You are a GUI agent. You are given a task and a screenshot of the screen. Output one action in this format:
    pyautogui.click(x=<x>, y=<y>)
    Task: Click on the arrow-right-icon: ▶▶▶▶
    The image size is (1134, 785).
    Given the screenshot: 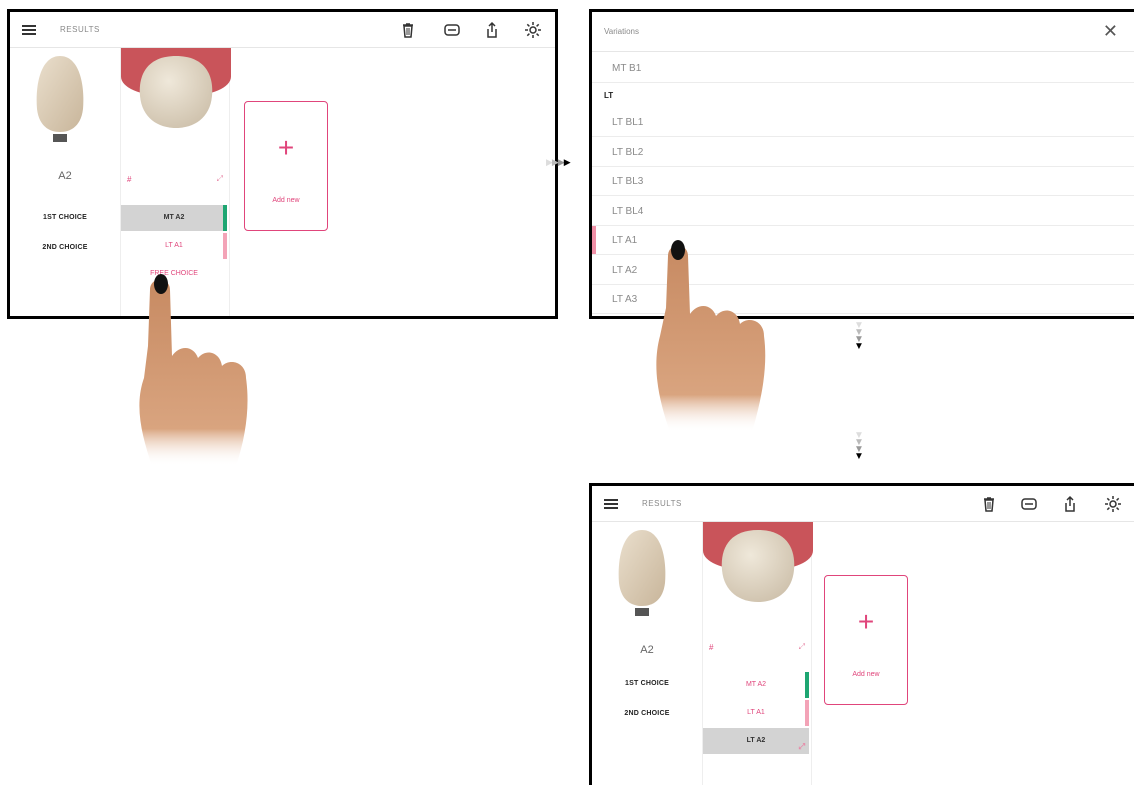 What is the action you would take?
    pyautogui.click(x=558, y=162)
    